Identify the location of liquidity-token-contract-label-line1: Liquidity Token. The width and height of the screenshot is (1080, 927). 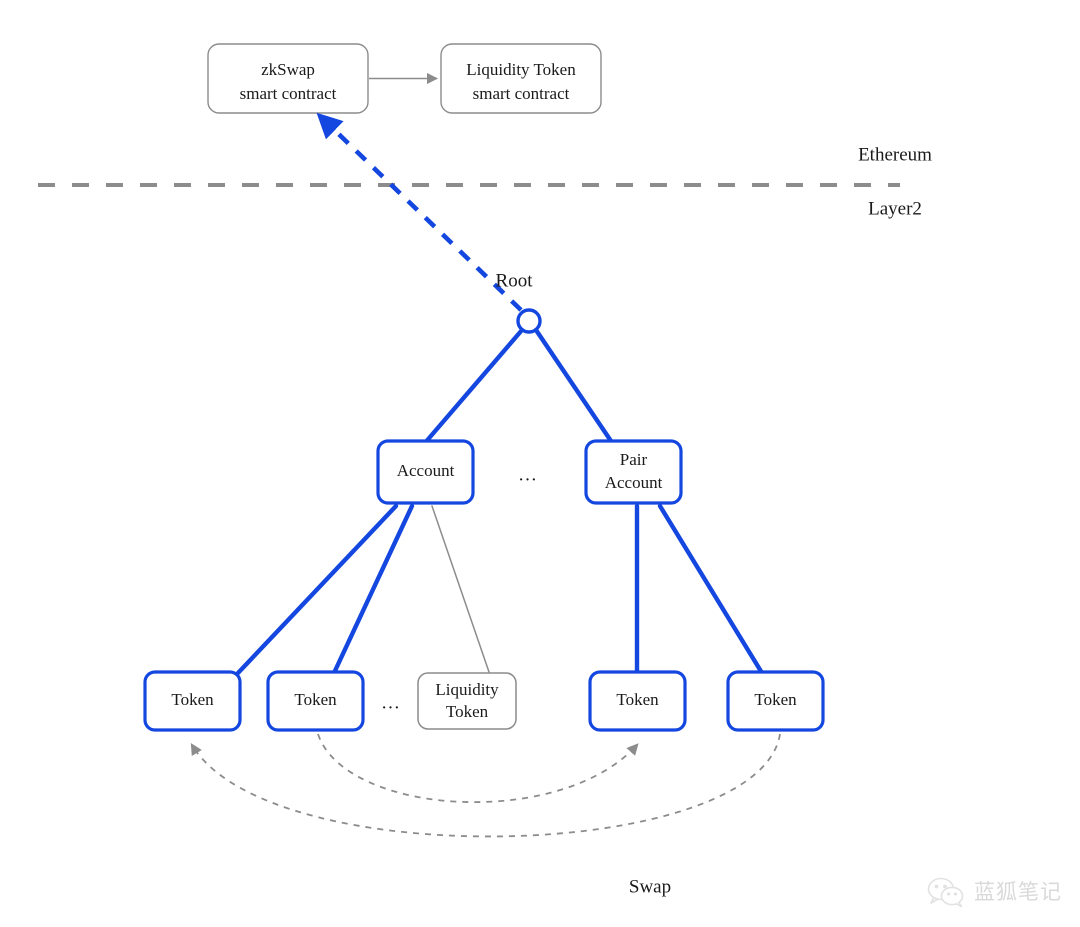
(521, 69).